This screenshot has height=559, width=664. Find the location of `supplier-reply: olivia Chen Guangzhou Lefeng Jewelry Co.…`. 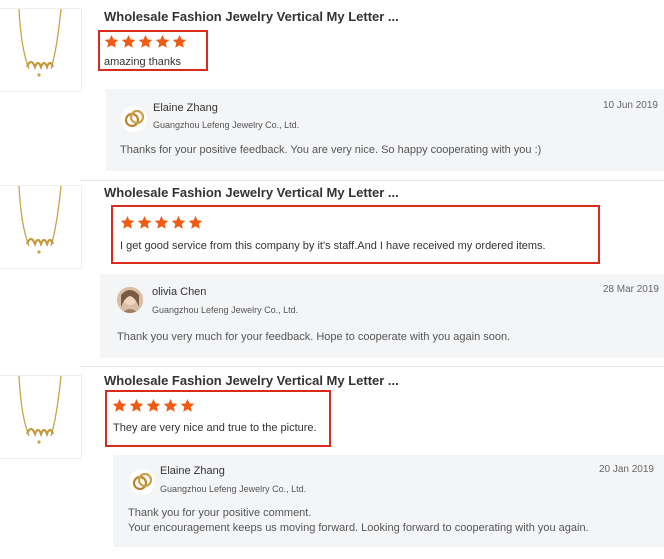

supplier-reply: olivia Chen Guangzhou Lefeng Jewelry Co.… is located at coordinates (382, 316).